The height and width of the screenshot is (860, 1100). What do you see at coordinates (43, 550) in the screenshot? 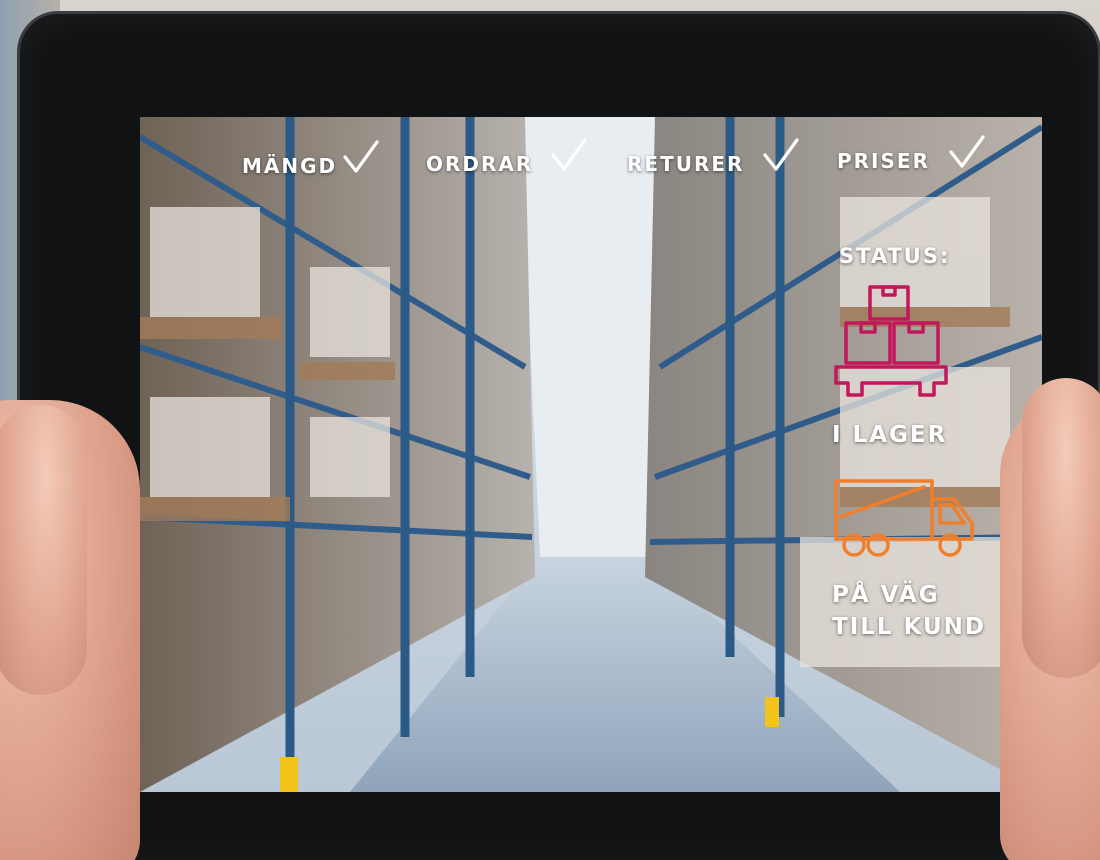
I see `left-thumb` at bounding box center [43, 550].